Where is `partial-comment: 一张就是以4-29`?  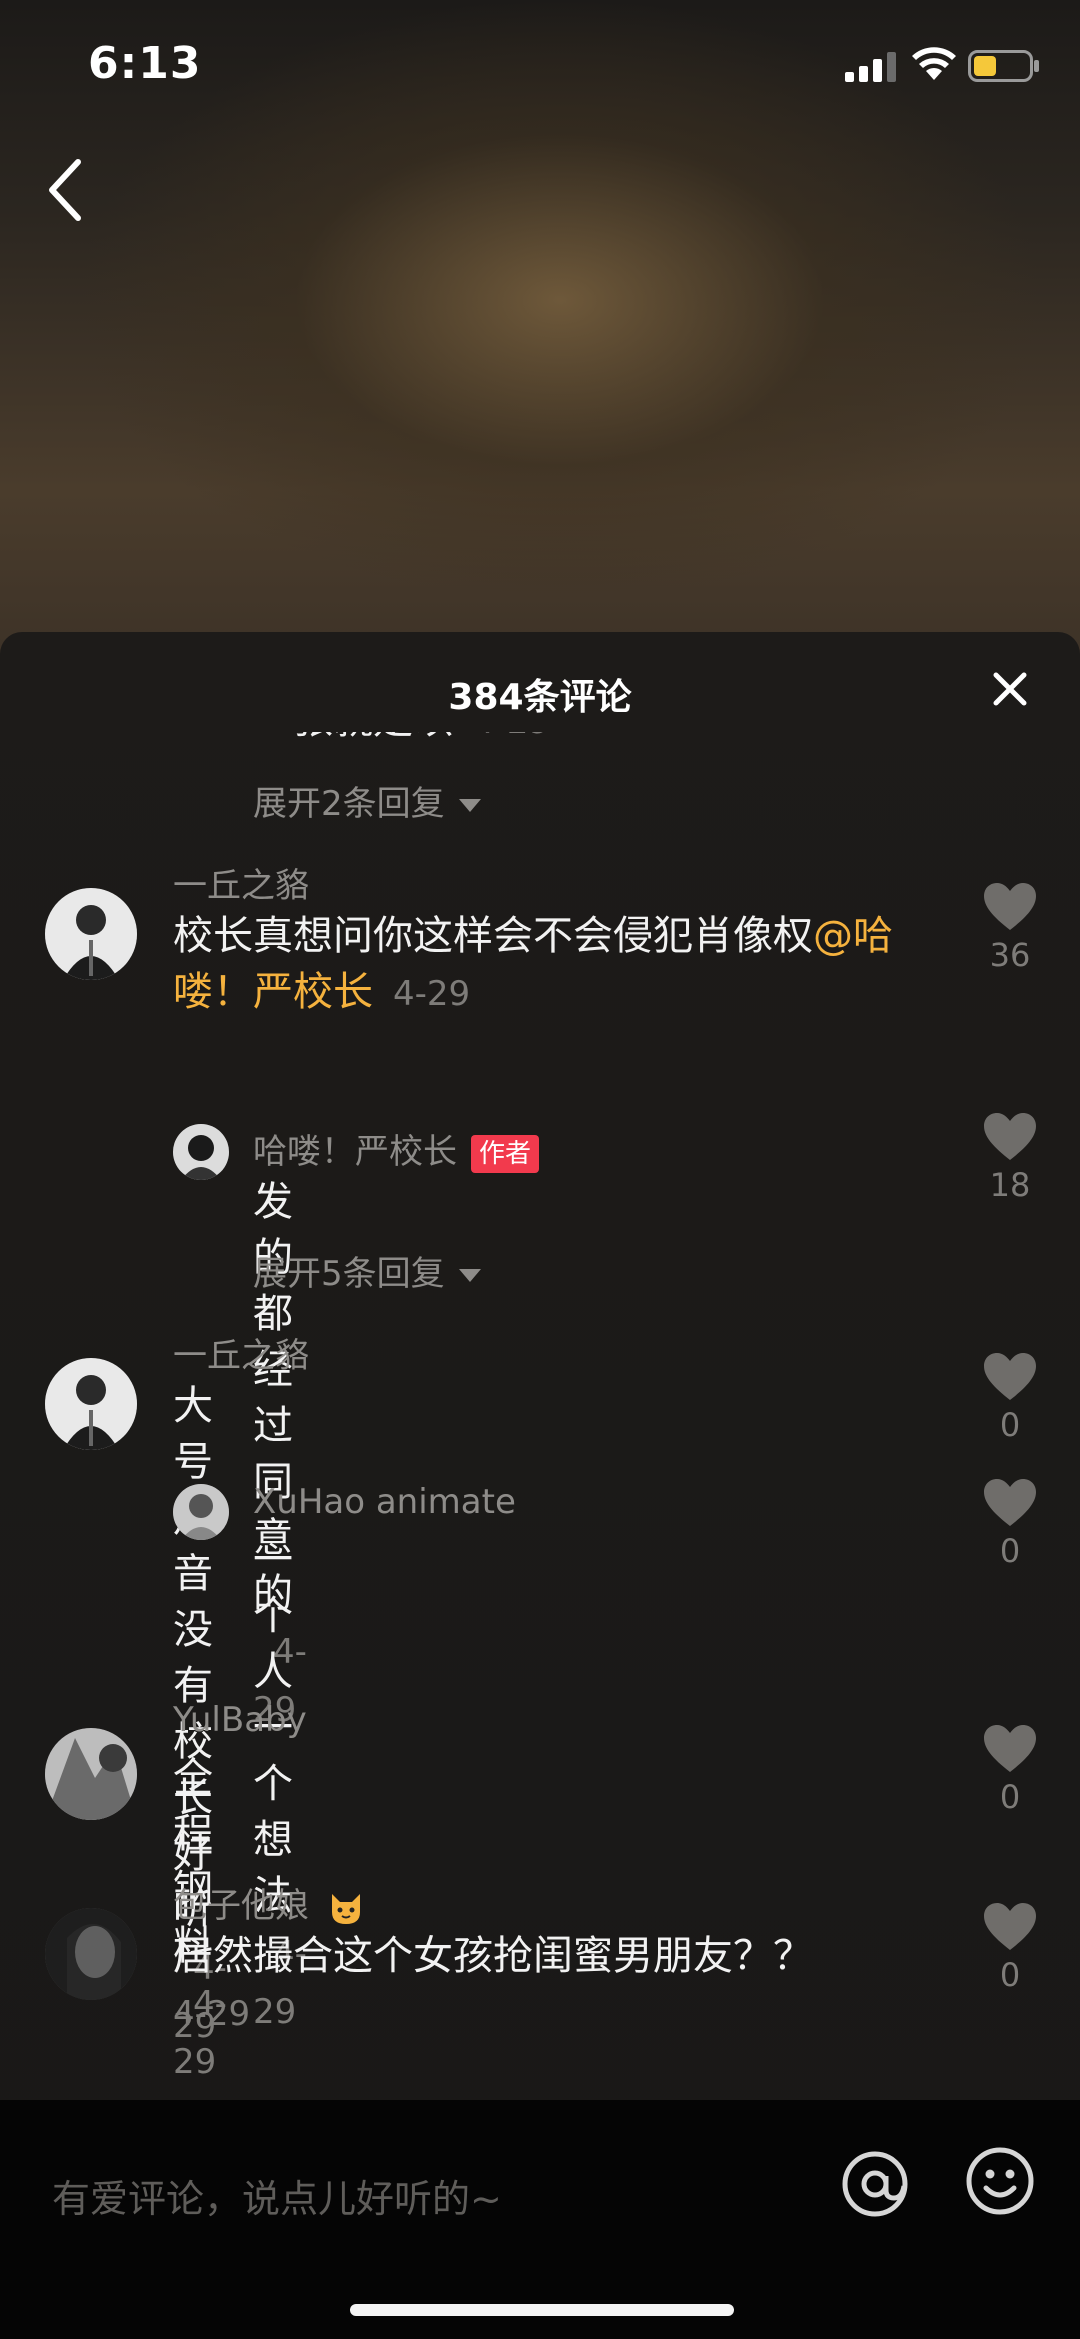 partial-comment: 一张就是以4-29 is located at coordinates (401, 741).